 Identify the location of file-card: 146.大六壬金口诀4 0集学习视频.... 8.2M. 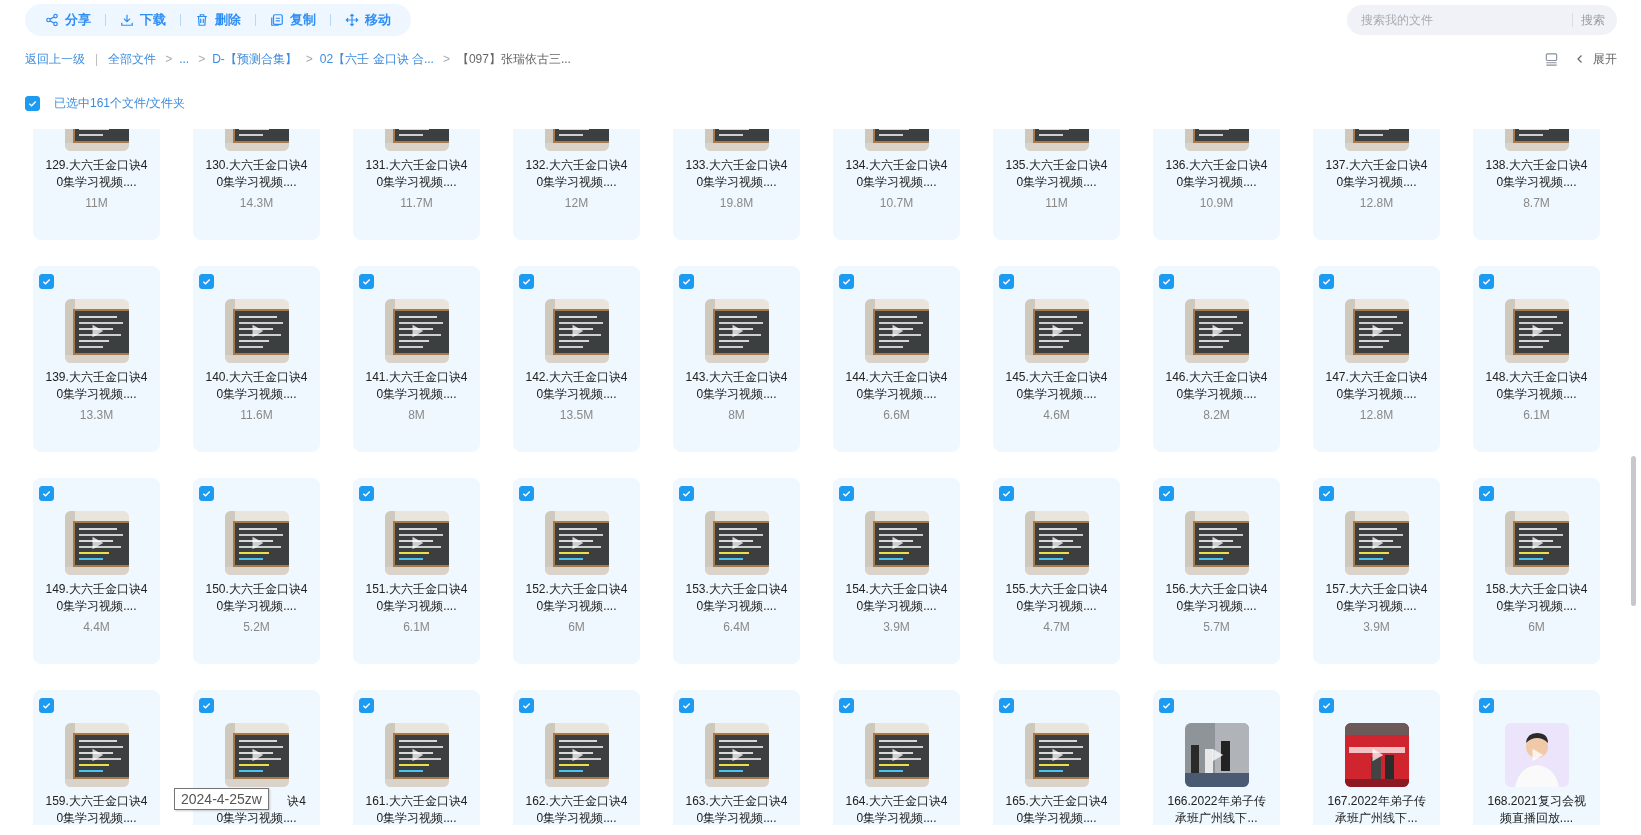
(1216, 359).